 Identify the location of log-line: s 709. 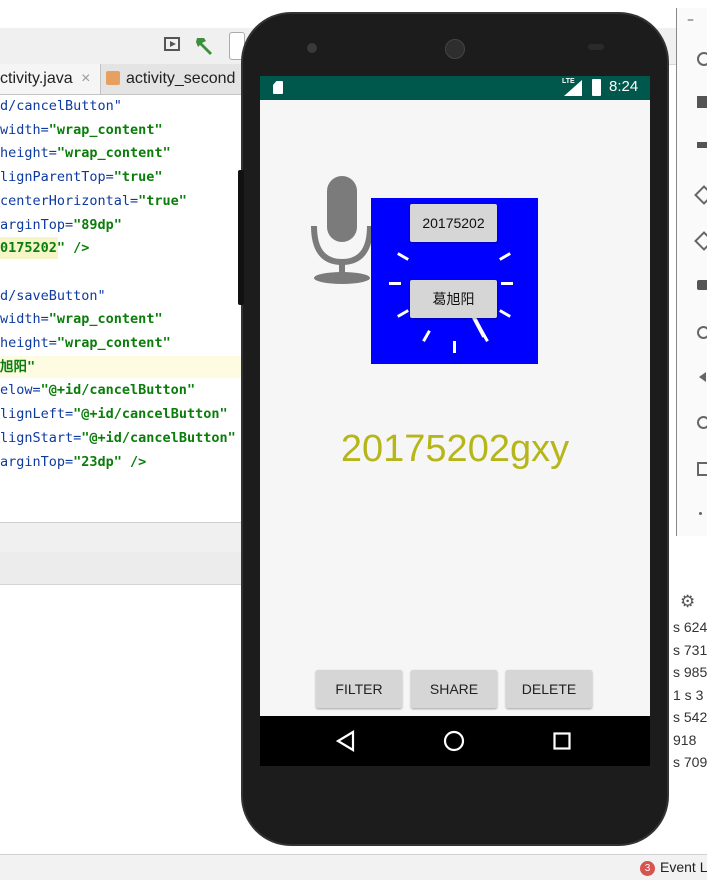
(690, 762).